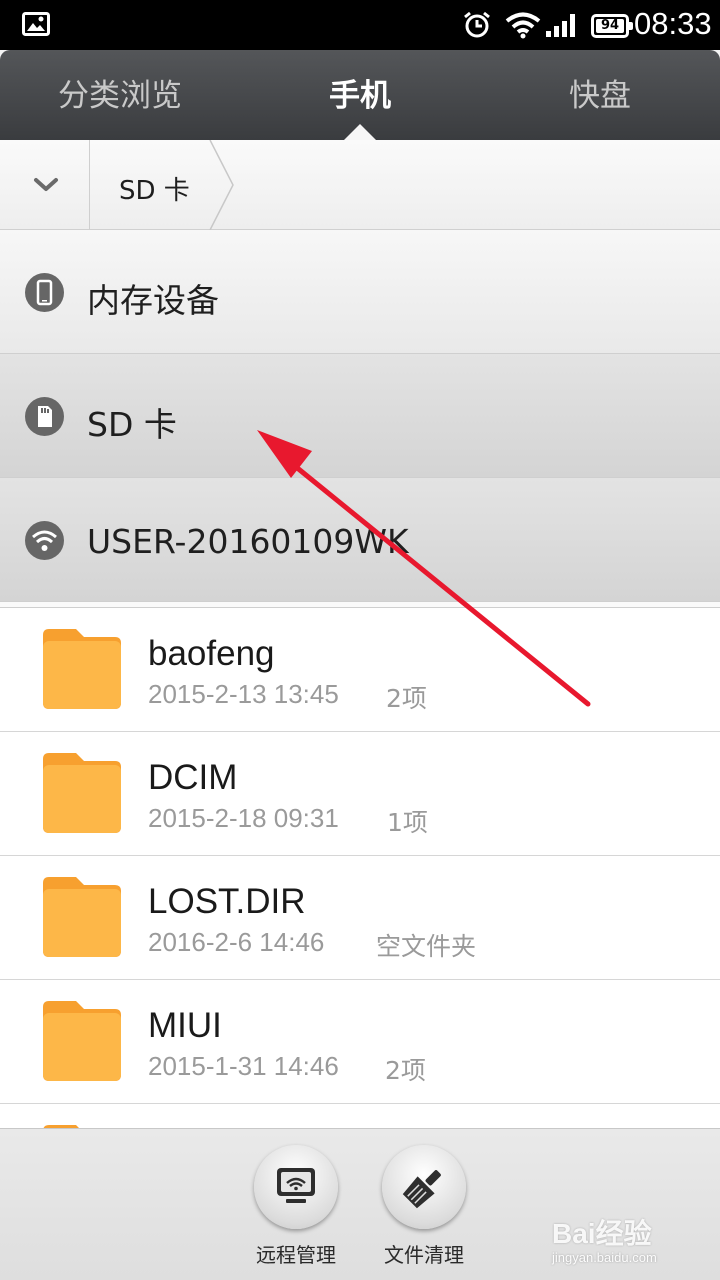  What do you see at coordinates (360, 794) in the screenshot?
I see `folder-row: DCIM 2015-2-18 09:31 1项` at bounding box center [360, 794].